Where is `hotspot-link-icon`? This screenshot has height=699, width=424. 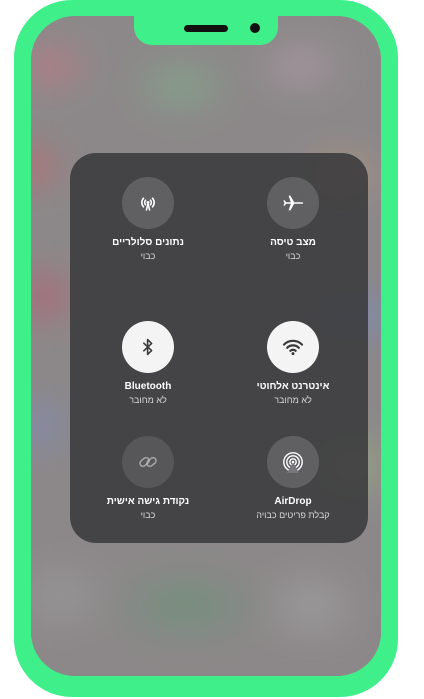 hotspot-link-icon is located at coordinates (148, 462).